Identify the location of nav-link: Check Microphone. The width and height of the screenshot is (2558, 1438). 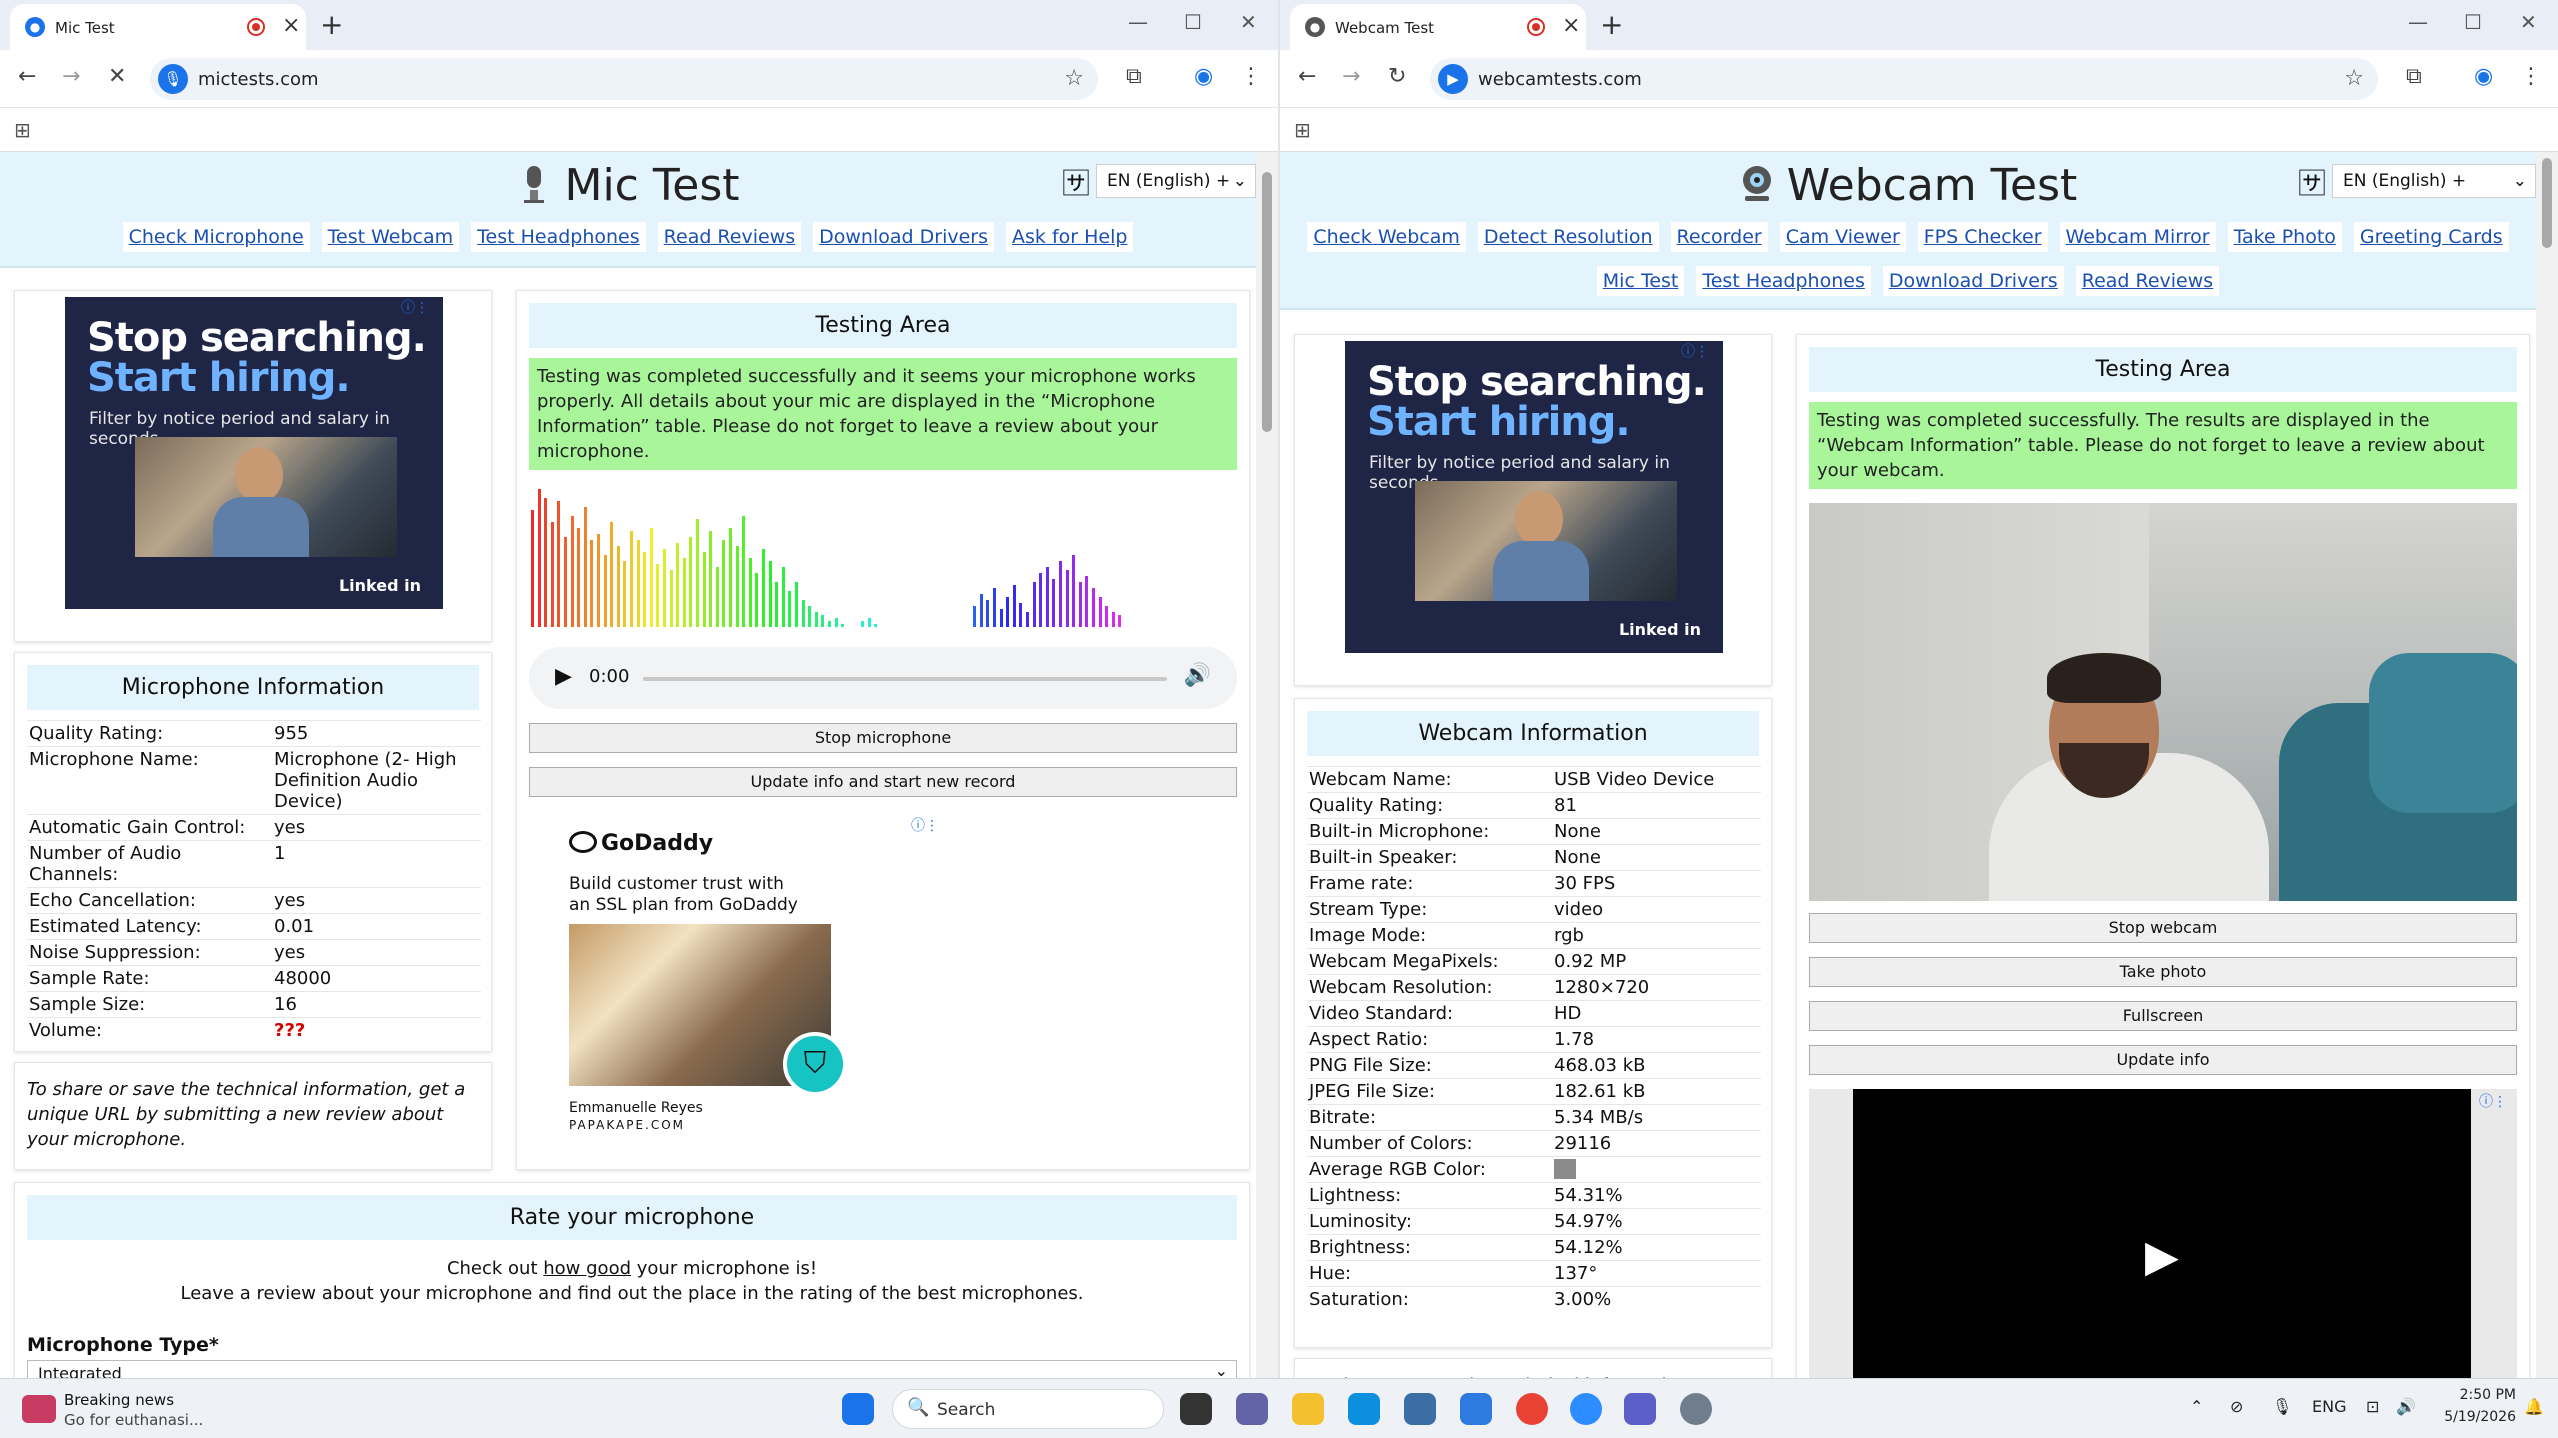
(216, 237).